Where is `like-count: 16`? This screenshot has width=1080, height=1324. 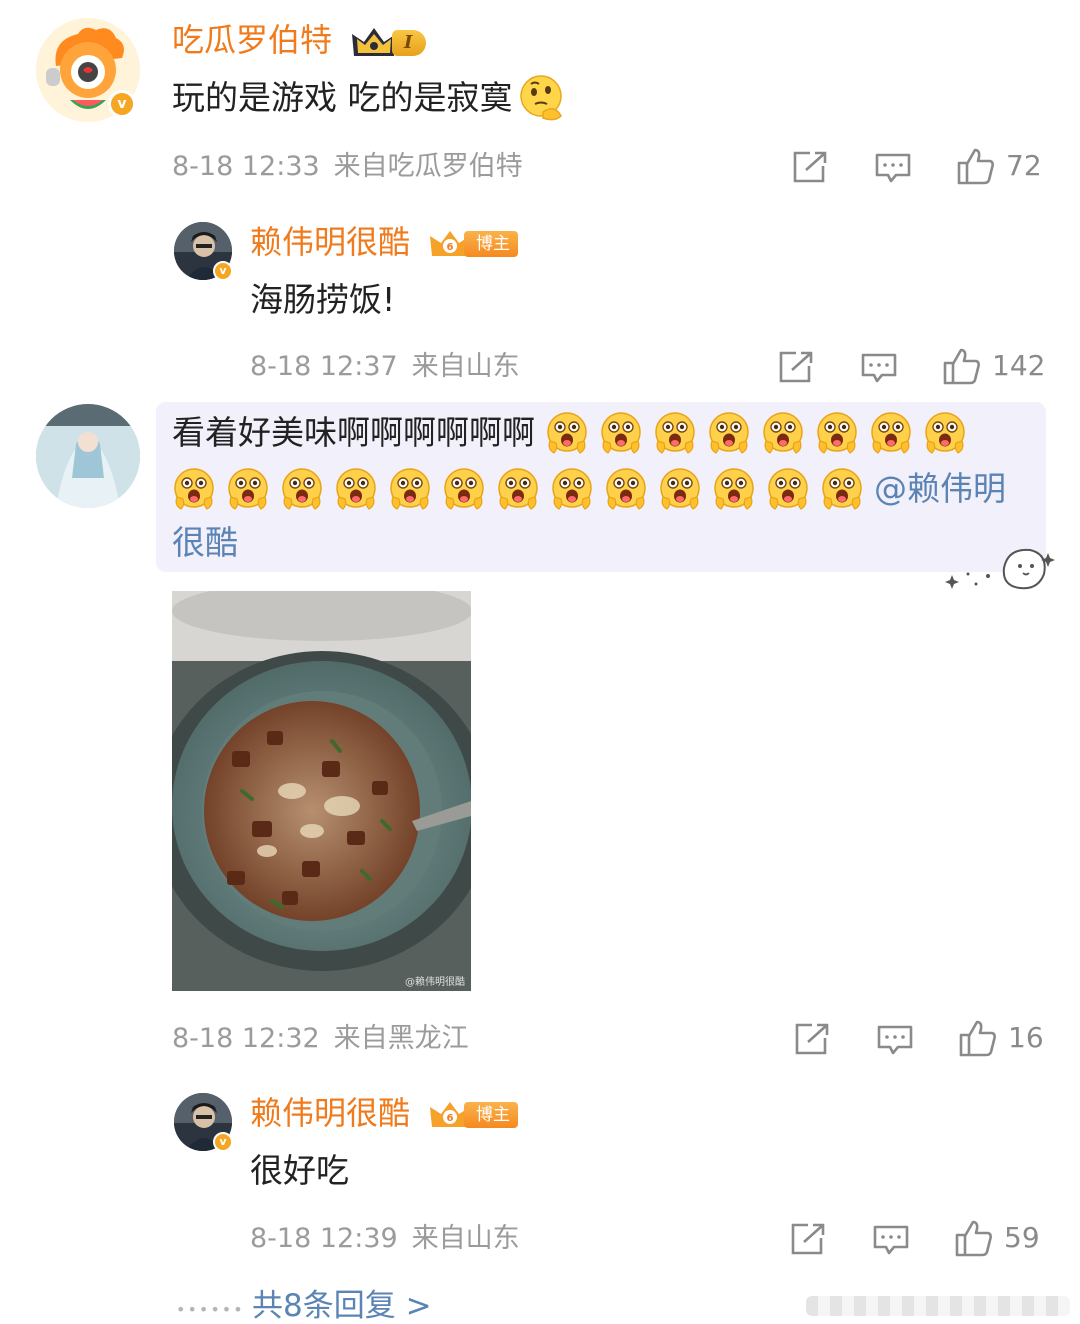
like-count: 16 is located at coordinates (1026, 1037).